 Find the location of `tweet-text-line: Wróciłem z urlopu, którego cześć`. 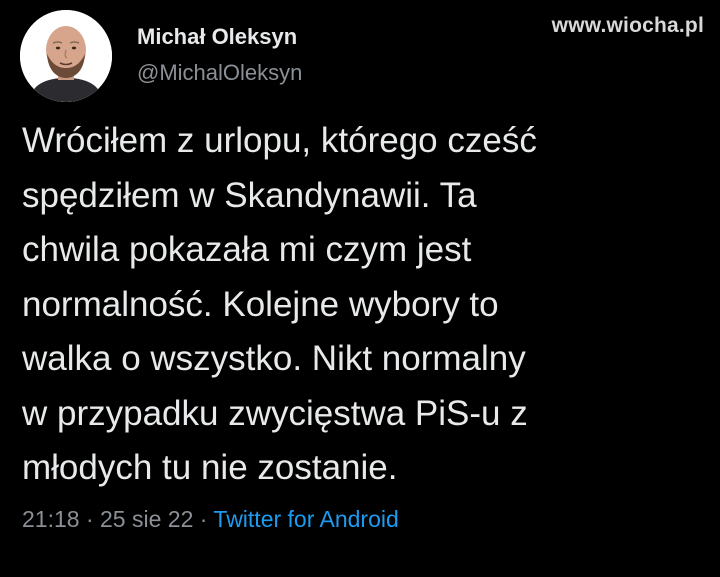

tweet-text-line: Wróciłem z urlopu, którego cześć is located at coordinates (279, 140).